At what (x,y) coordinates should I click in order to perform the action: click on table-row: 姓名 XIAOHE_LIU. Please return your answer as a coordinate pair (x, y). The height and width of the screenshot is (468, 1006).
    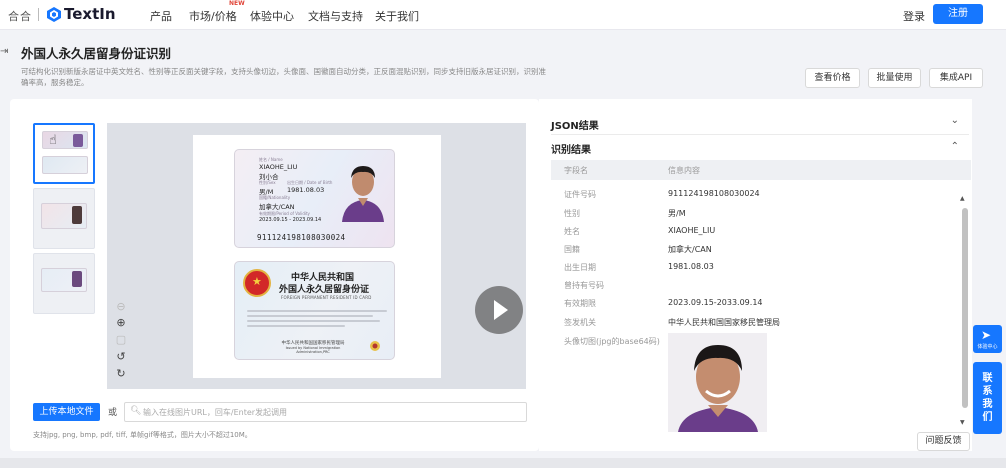
    Looking at the image, I should click on (756, 231).